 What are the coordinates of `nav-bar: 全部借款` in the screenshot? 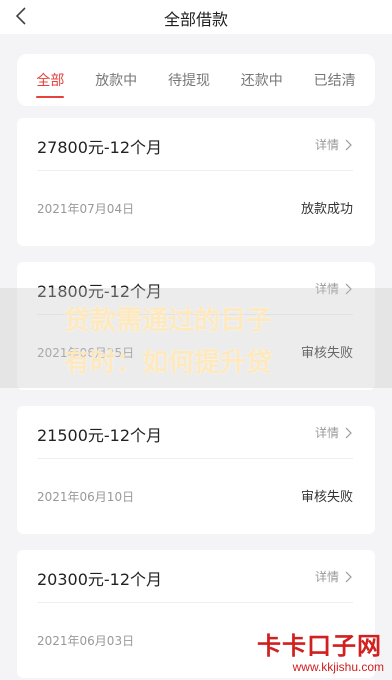 It's located at (196, 17).